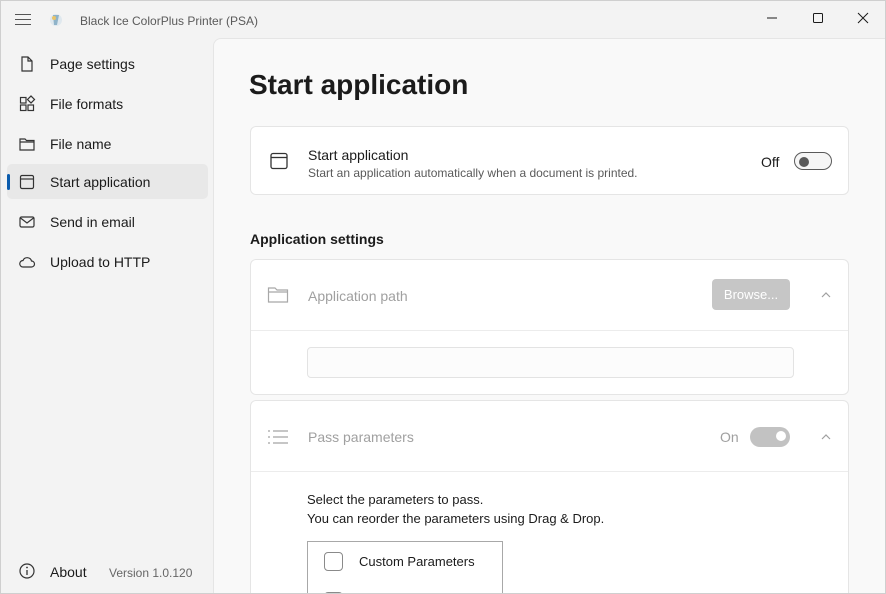 The width and height of the screenshot is (886, 594). Describe the element at coordinates (23, 20) in the screenshot. I see `hamburger-menu-icon` at that location.